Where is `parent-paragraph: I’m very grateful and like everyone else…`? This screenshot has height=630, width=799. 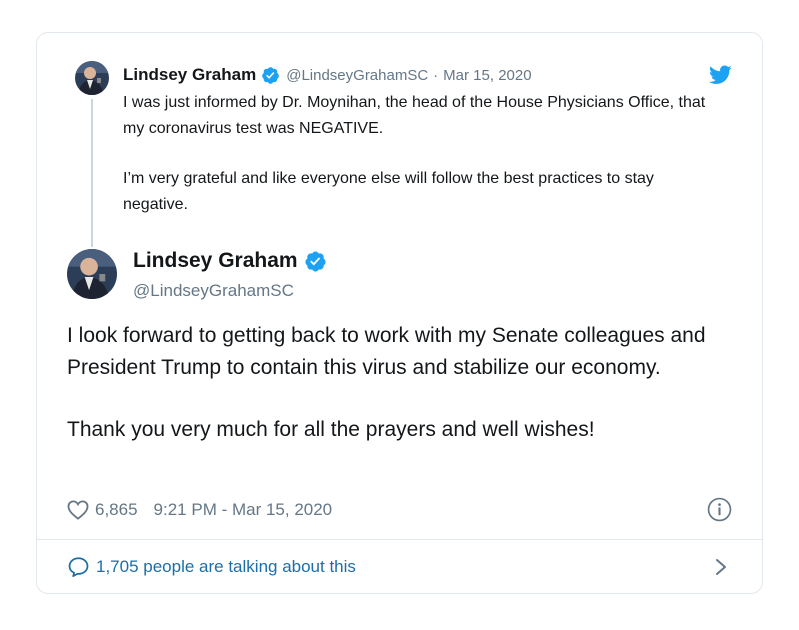
parent-paragraph: I’m very grateful and like everyone else… is located at coordinates (388, 191).